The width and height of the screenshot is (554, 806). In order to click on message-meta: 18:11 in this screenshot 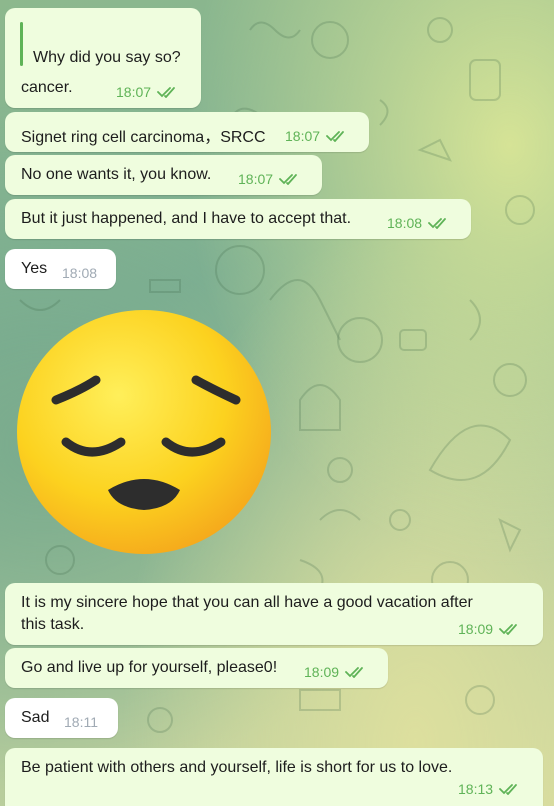, I will do `click(81, 722)`.